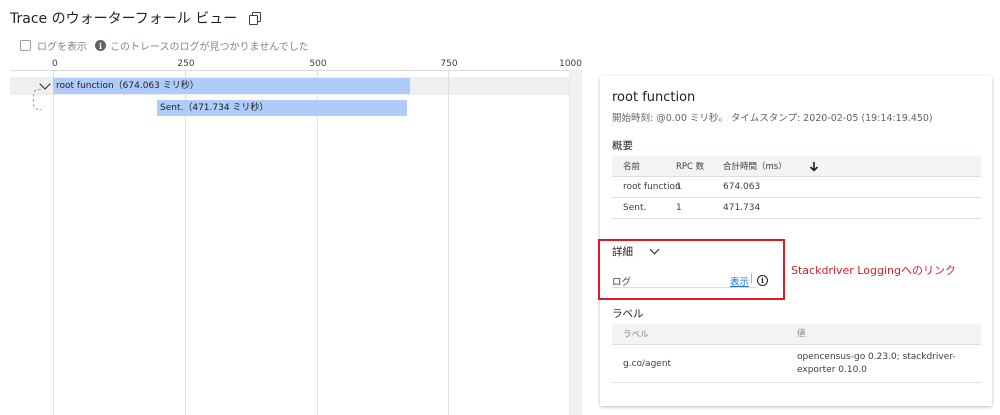  What do you see at coordinates (796, 334) in the screenshot?
I see `table-header: ラベル 値` at bounding box center [796, 334].